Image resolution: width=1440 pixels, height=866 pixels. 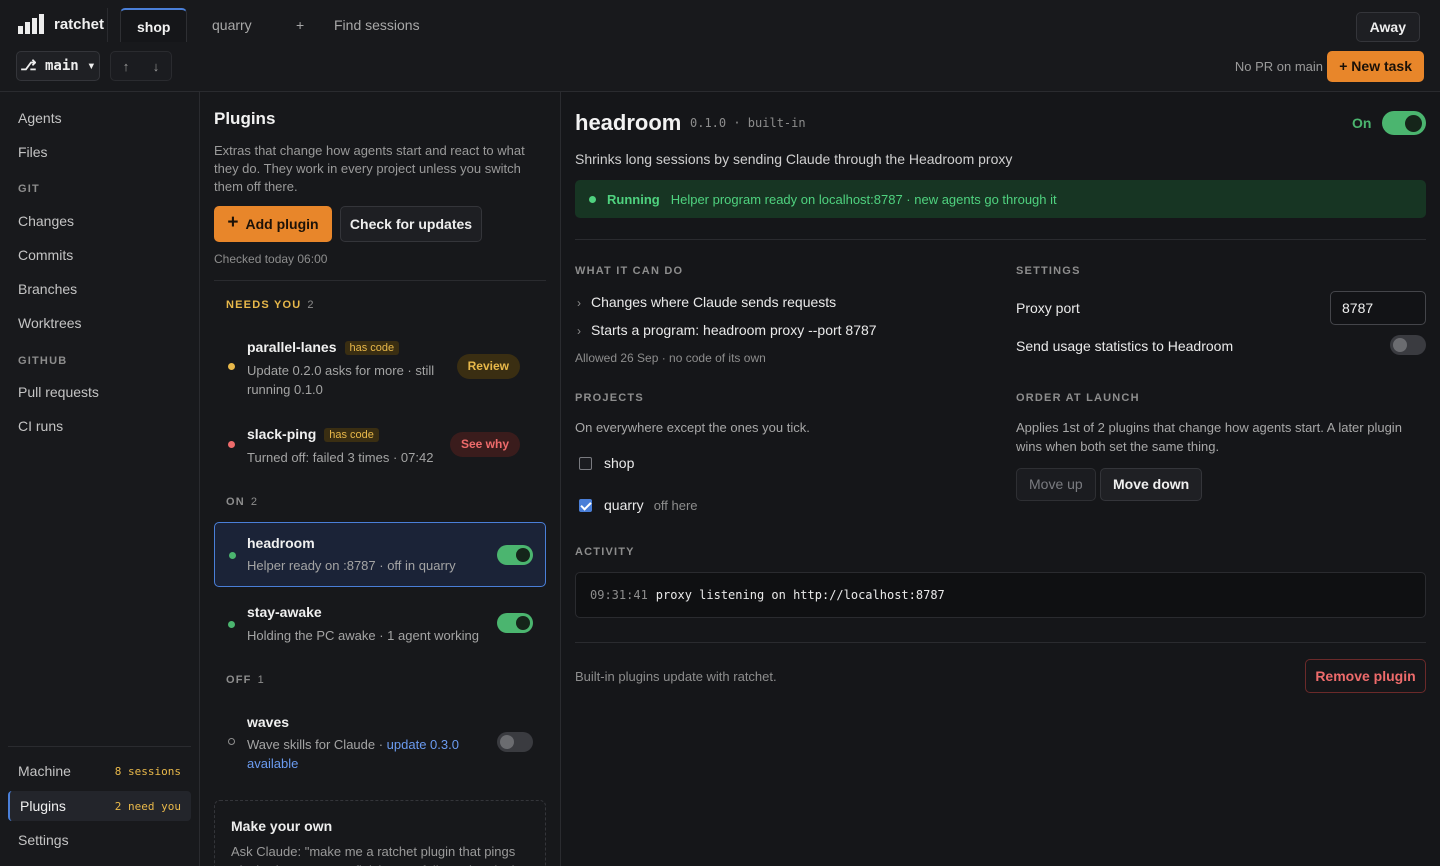 What do you see at coordinates (1125, 346) in the screenshot?
I see `usage-stats-label: Send usage statistics to Headroom` at bounding box center [1125, 346].